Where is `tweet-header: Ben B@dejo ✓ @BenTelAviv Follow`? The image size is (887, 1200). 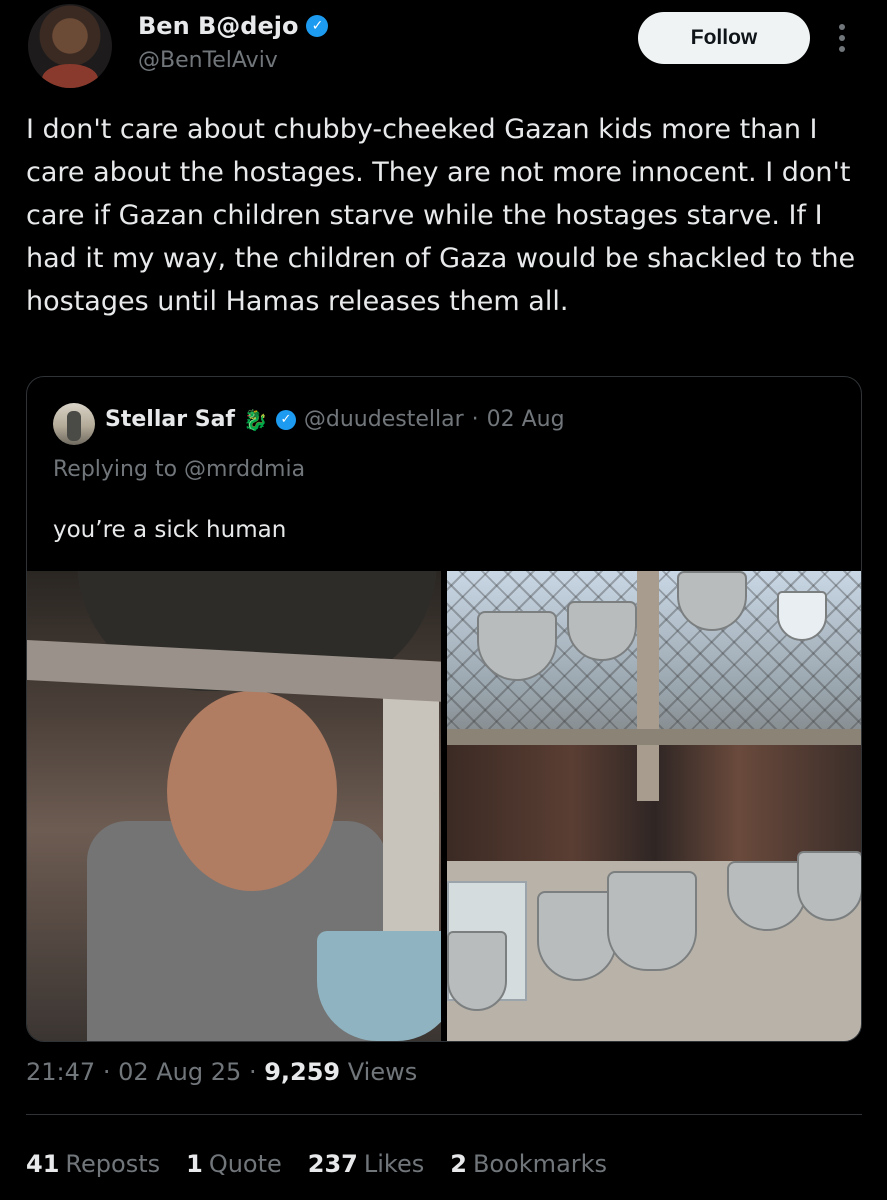
tweet-header: Ben B@dejo ✓ @BenTelAviv Follow is located at coordinates (443, 50).